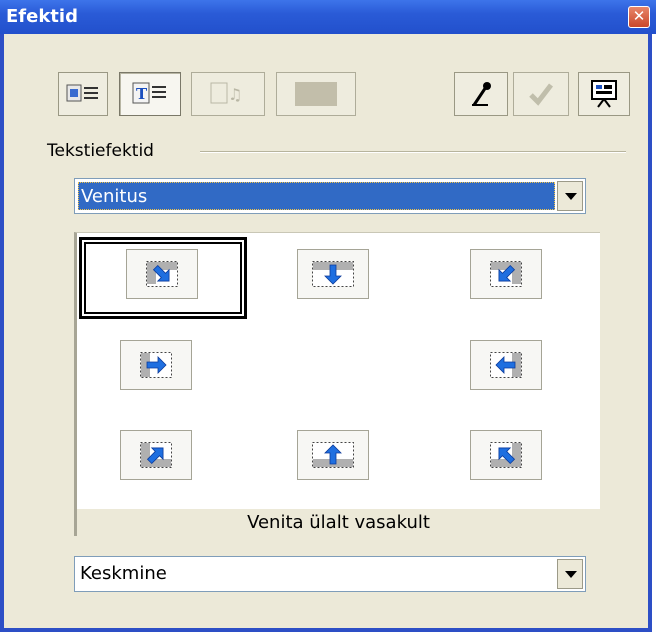  I want to click on preview-button, so click(604, 94).